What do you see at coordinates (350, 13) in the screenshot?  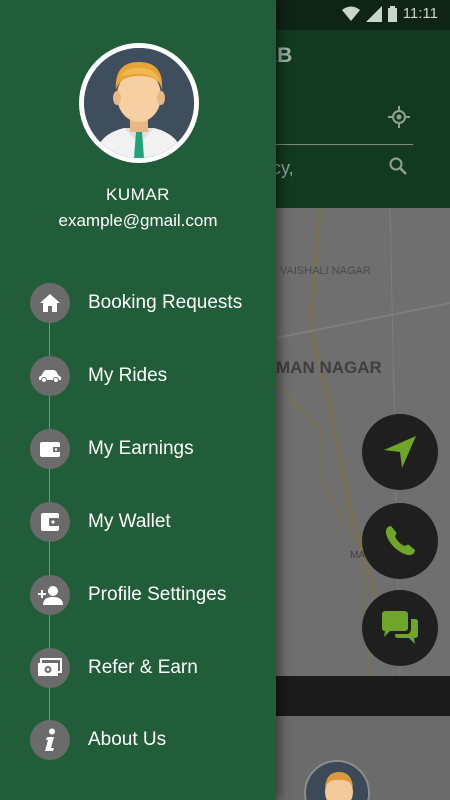 I see `wifi-icon` at bounding box center [350, 13].